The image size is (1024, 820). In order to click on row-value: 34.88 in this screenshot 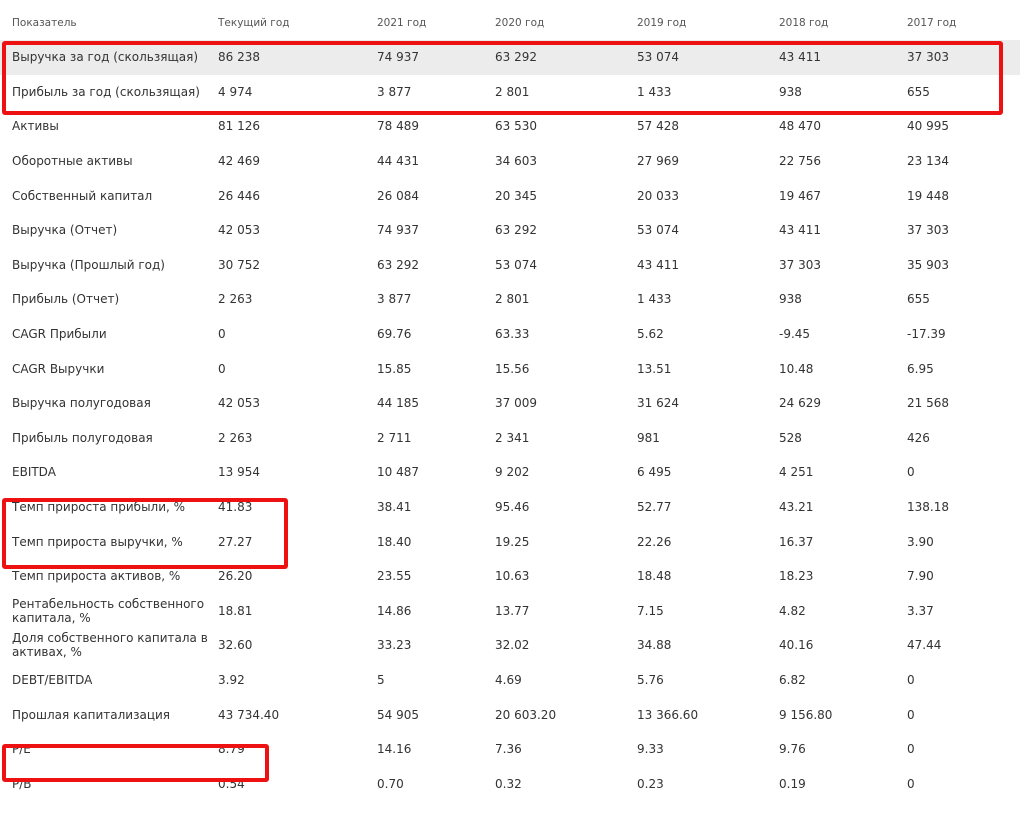, I will do `click(654, 645)`.